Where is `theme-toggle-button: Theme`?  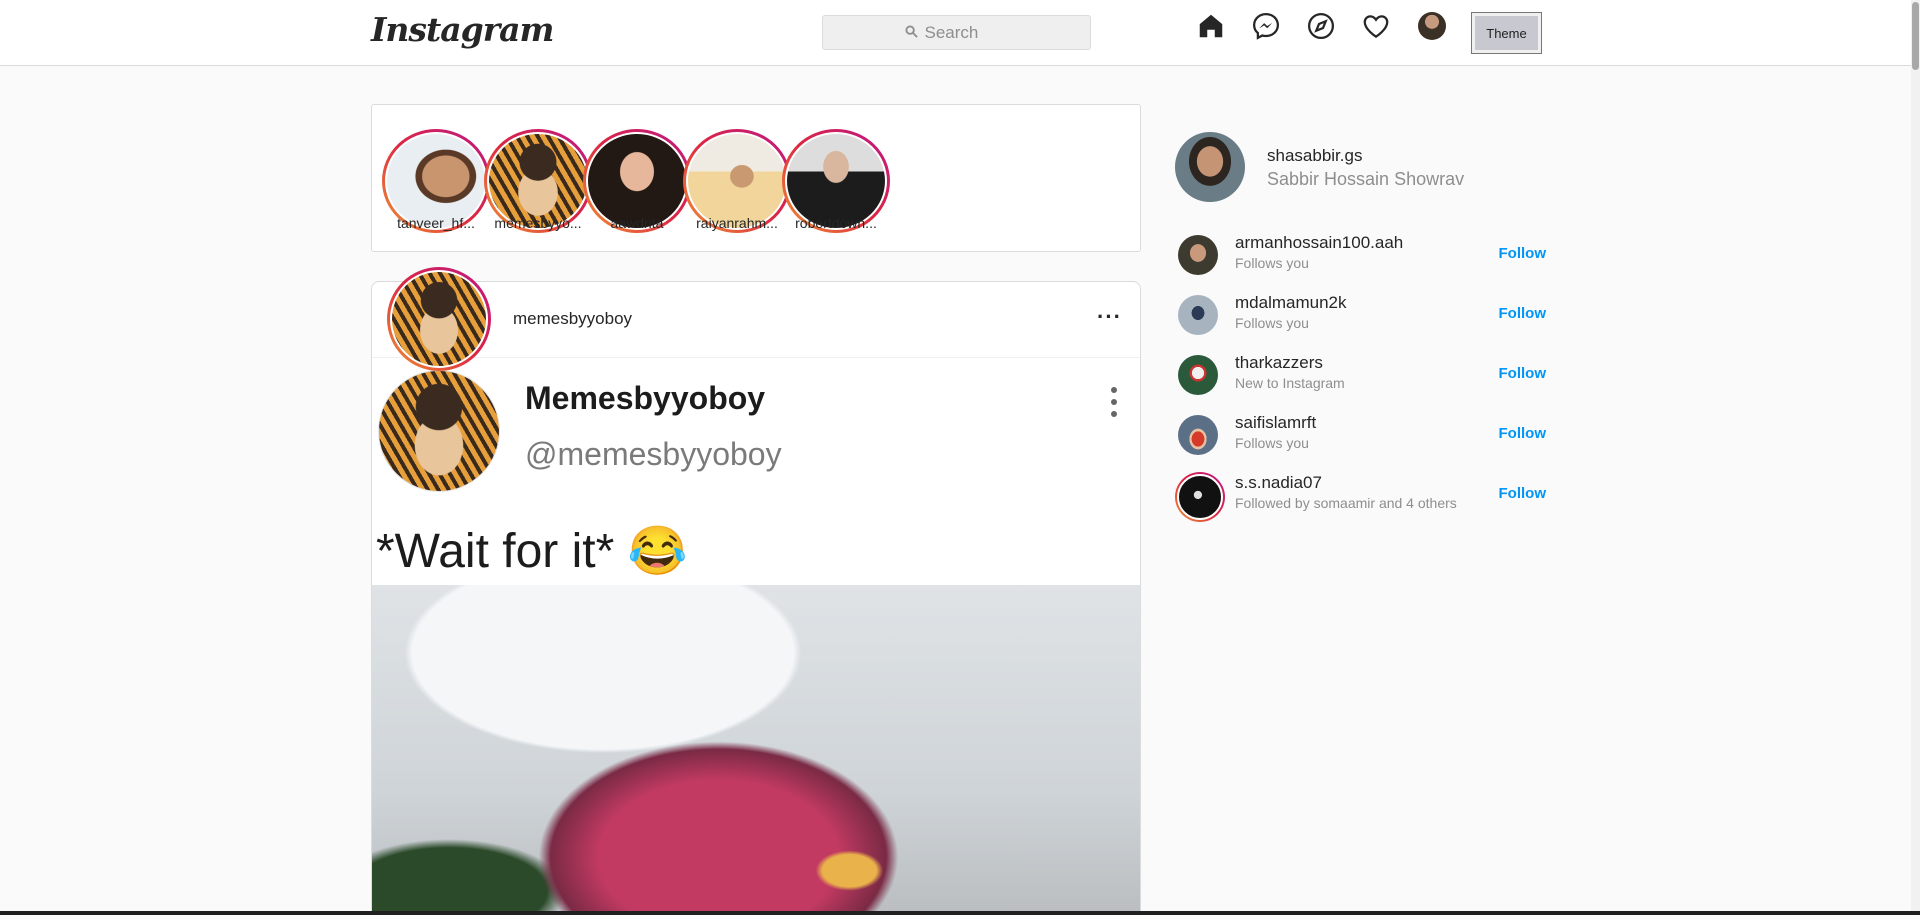
theme-toggle-button: Theme is located at coordinates (1506, 33).